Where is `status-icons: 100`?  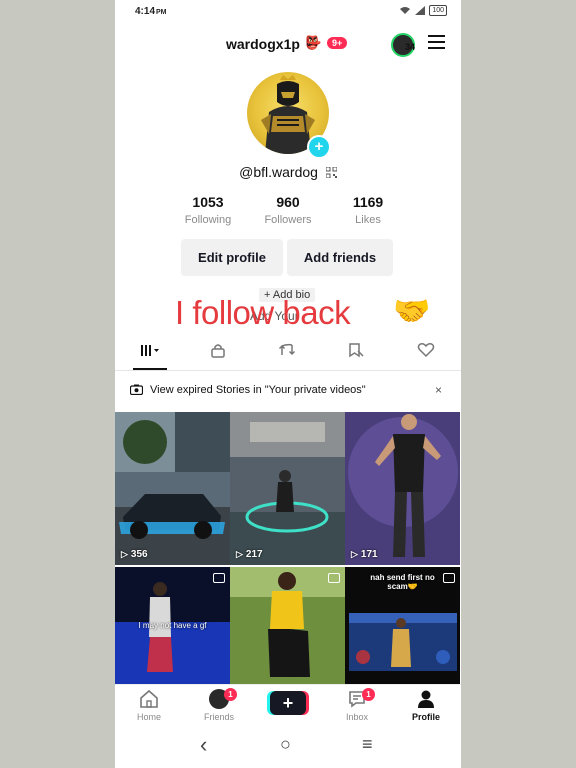
status-icons: 100 is located at coordinates (423, 10).